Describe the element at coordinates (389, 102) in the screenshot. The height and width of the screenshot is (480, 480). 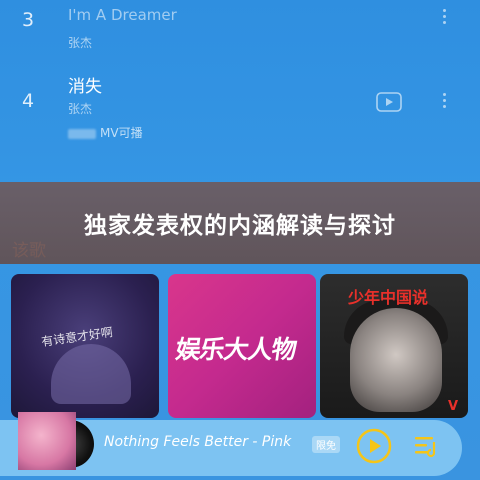
I see `mv-play-icon` at that location.